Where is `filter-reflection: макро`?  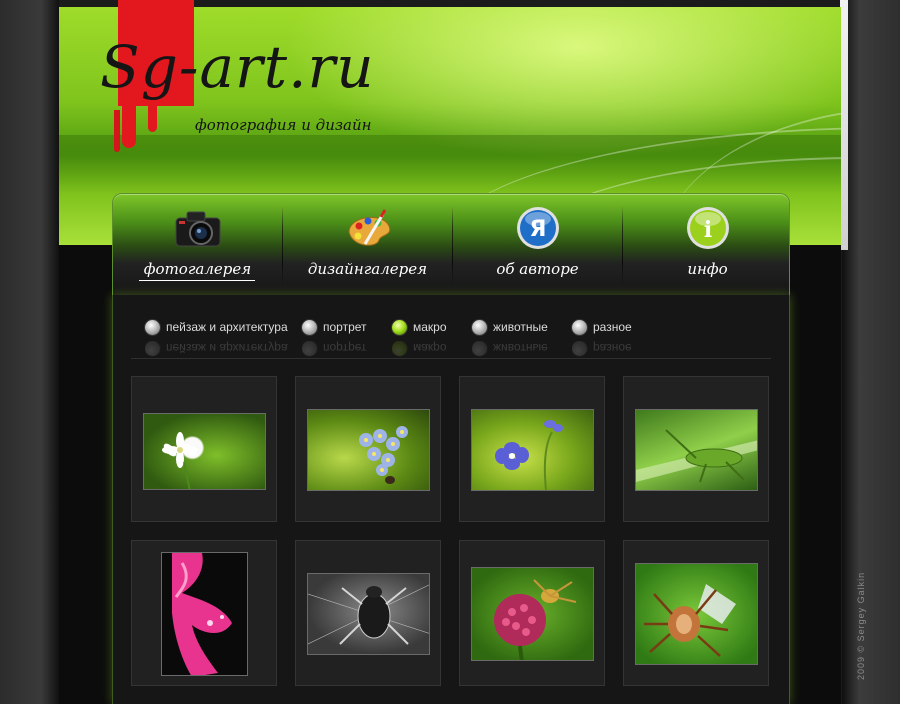 filter-reflection: макро is located at coordinates (419, 349).